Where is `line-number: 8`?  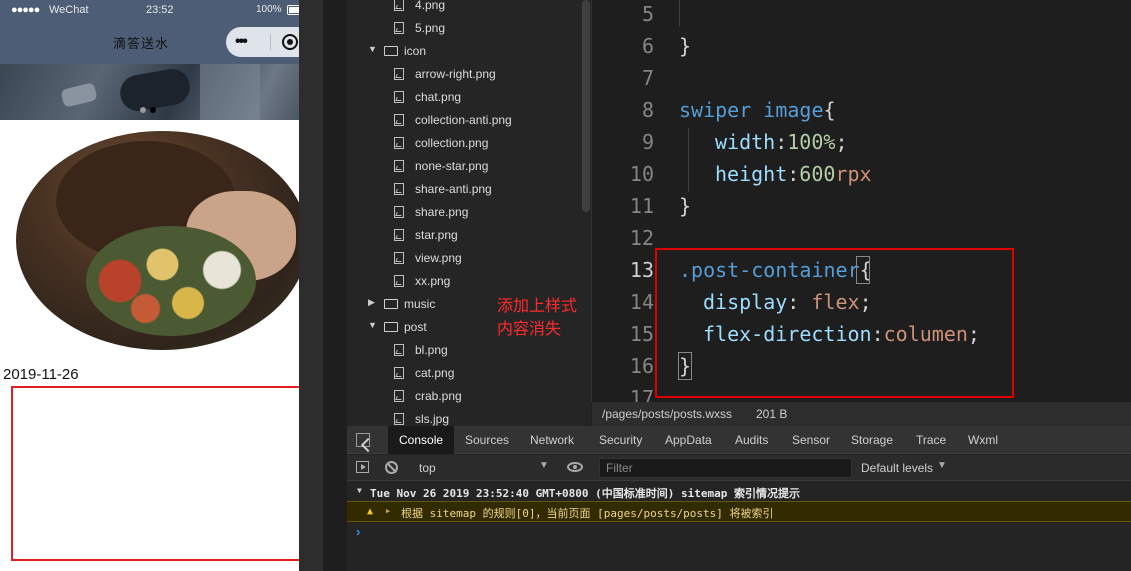
line-number: 8 is located at coordinates (647, 110).